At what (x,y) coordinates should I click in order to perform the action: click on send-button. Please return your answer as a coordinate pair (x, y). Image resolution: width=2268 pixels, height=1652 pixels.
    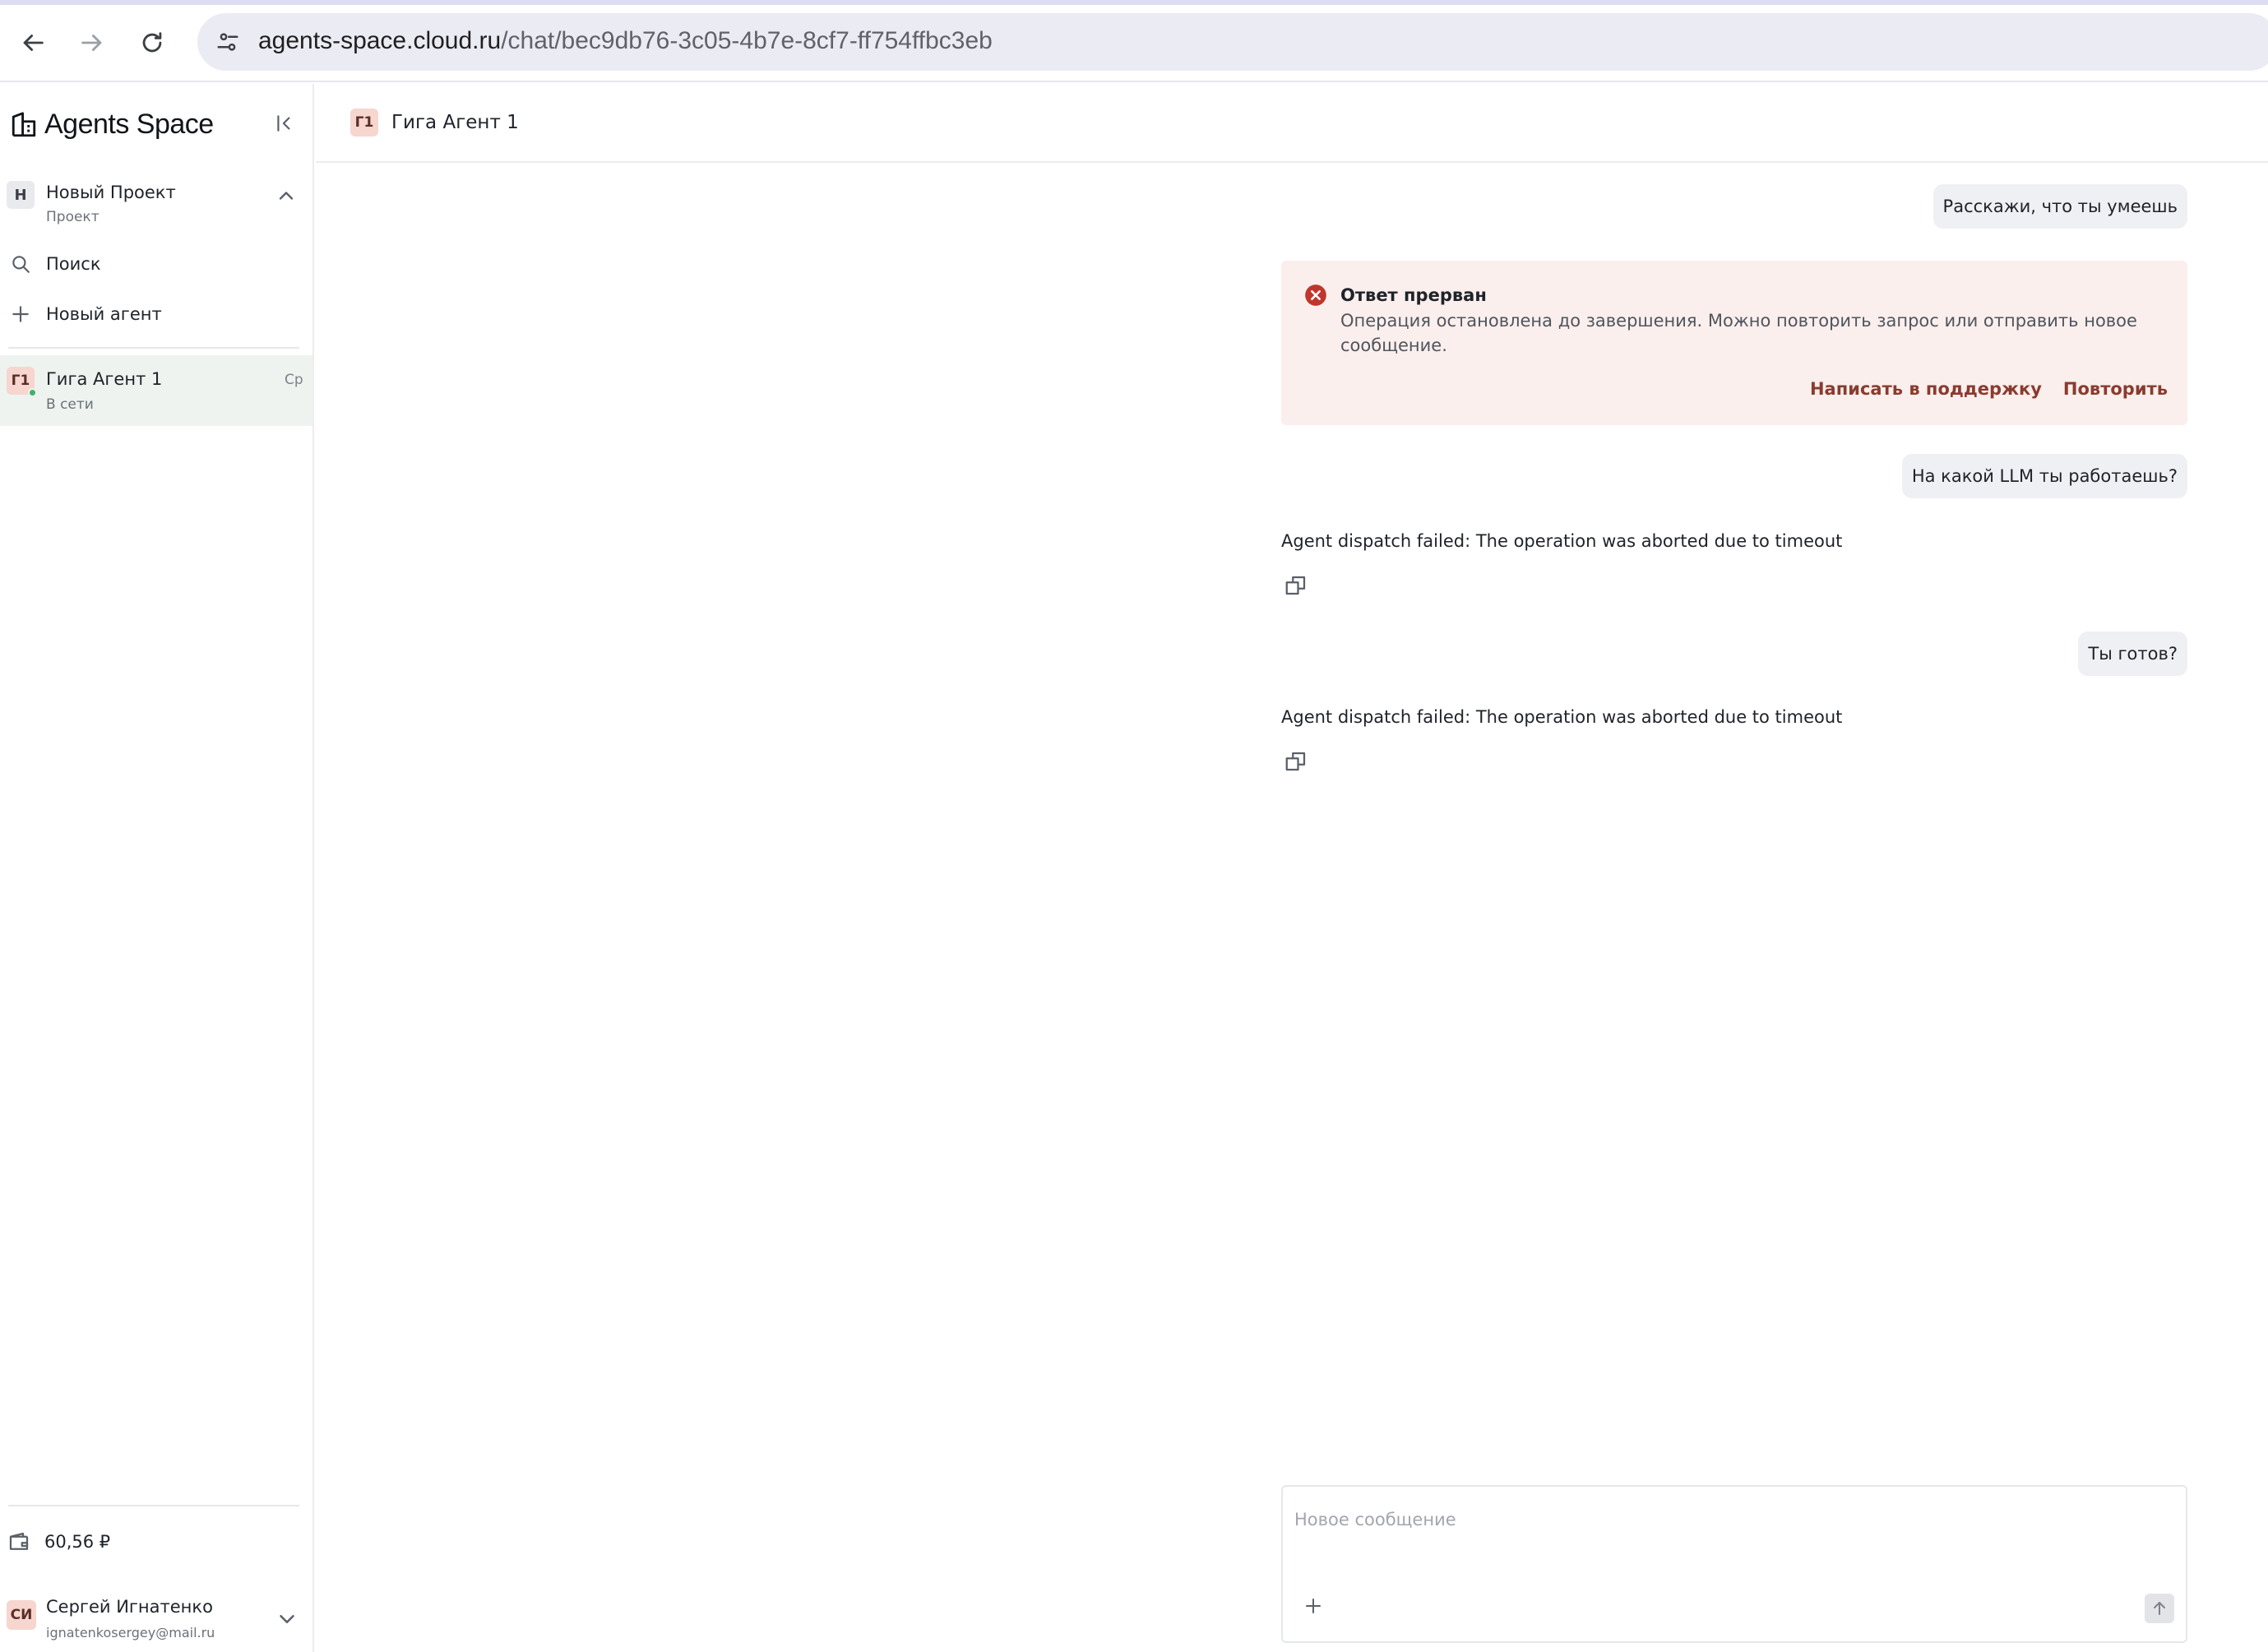
    Looking at the image, I should click on (2160, 1609).